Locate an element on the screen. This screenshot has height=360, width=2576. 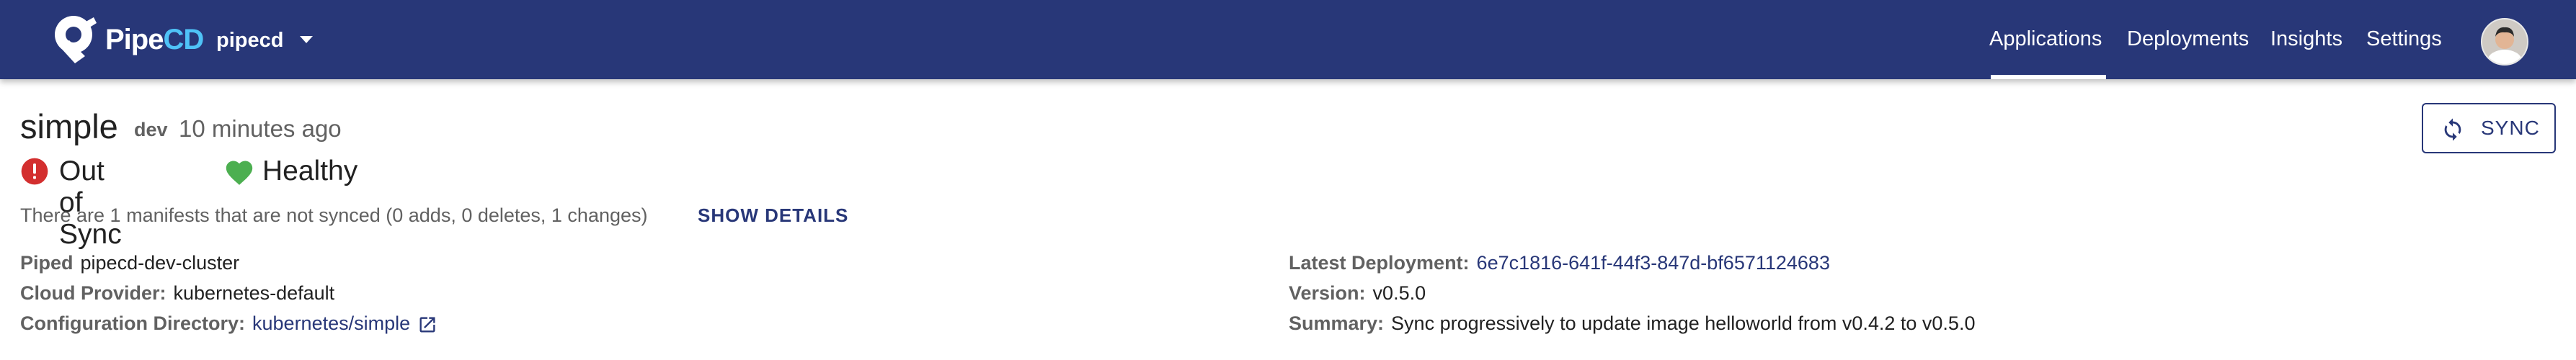
pipecd-logo-icon is located at coordinates (76, 39).